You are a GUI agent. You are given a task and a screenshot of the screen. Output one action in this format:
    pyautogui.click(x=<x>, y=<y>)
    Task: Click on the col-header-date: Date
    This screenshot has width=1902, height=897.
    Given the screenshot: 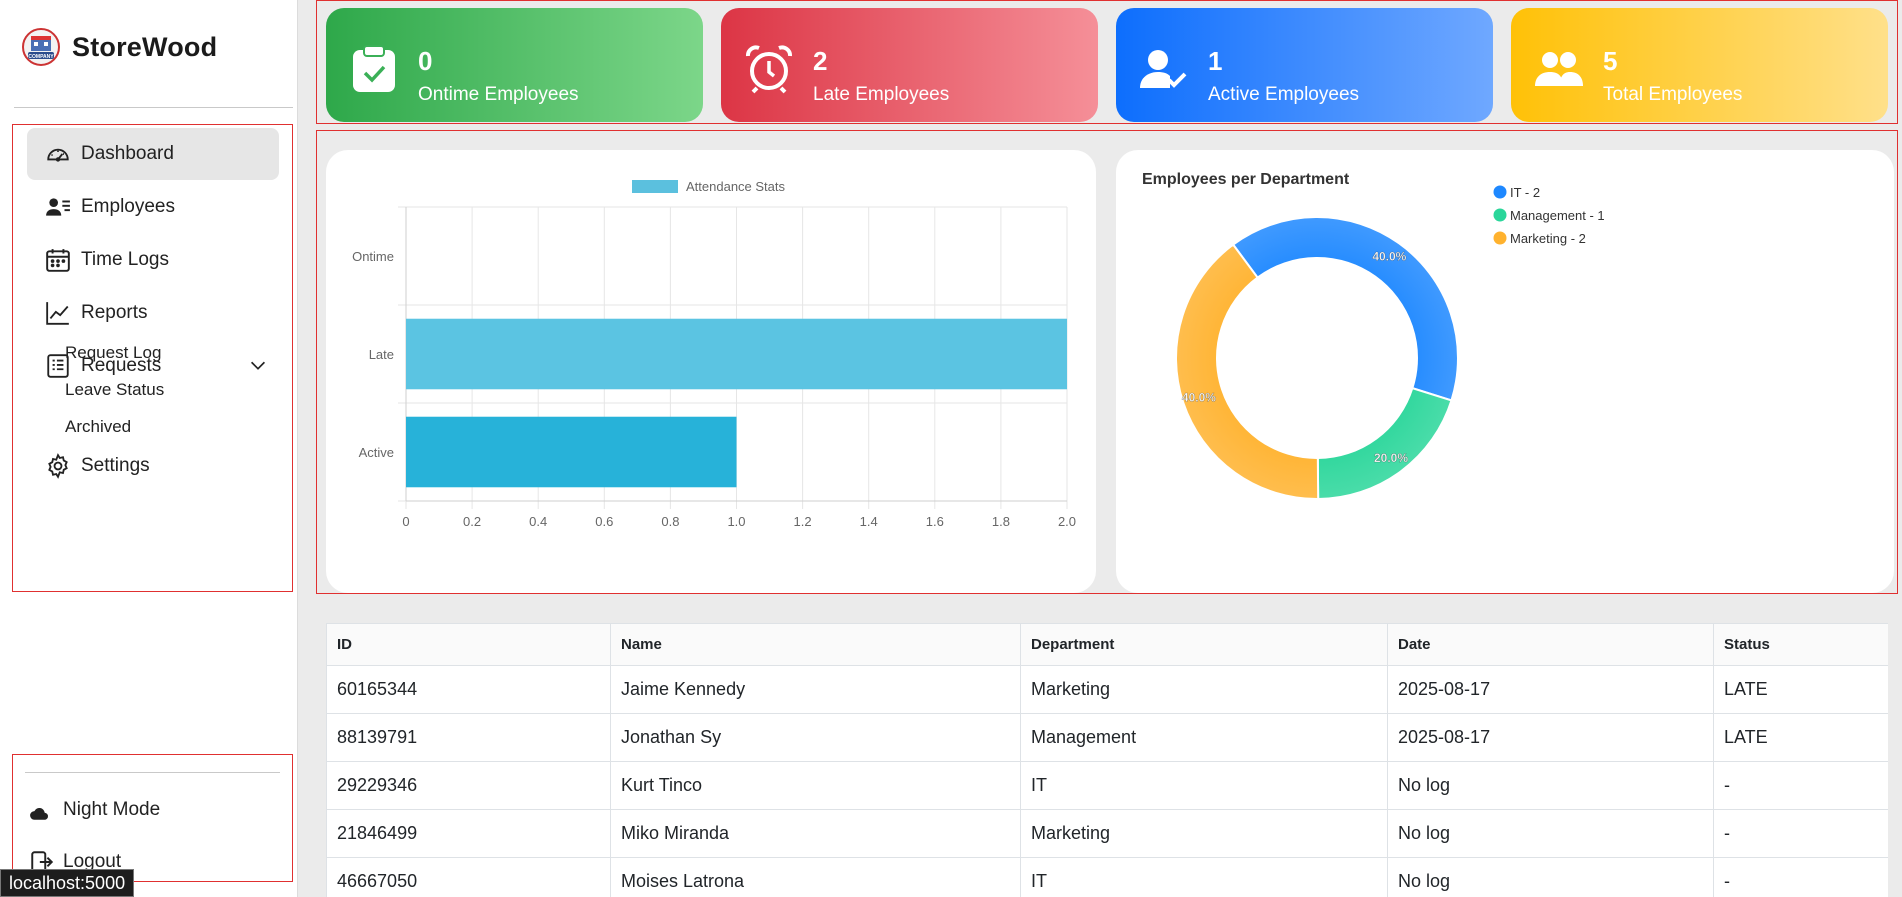 What is the action you would take?
    pyautogui.click(x=1550, y=644)
    